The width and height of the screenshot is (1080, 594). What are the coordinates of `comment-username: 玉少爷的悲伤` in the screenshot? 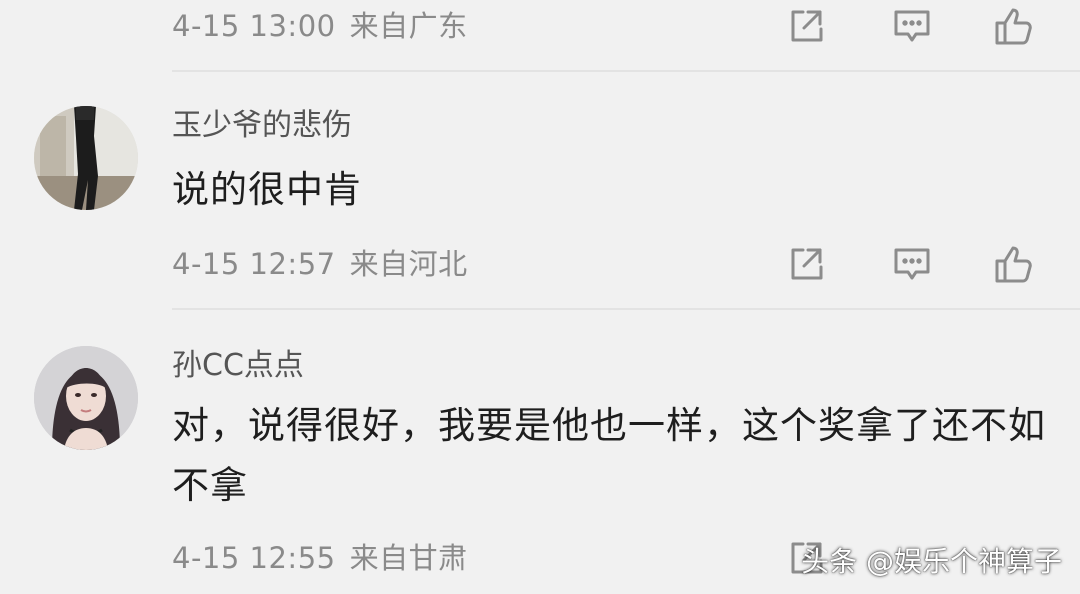 It's located at (262, 126).